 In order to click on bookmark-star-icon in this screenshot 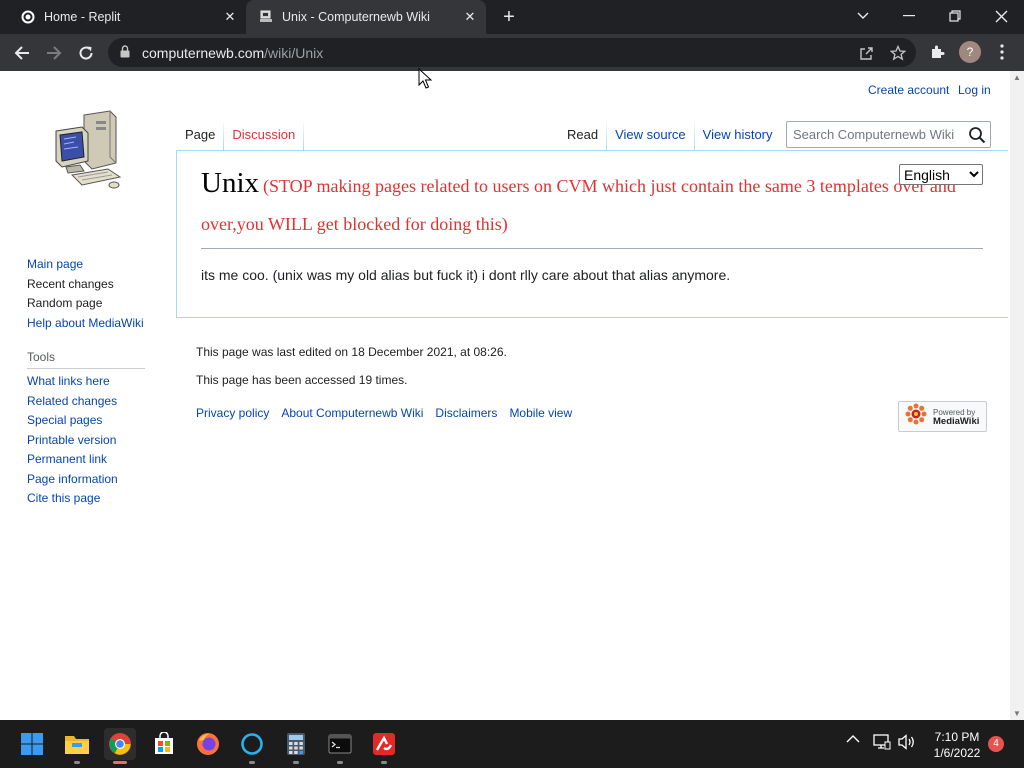, I will do `click(898, 53)`.